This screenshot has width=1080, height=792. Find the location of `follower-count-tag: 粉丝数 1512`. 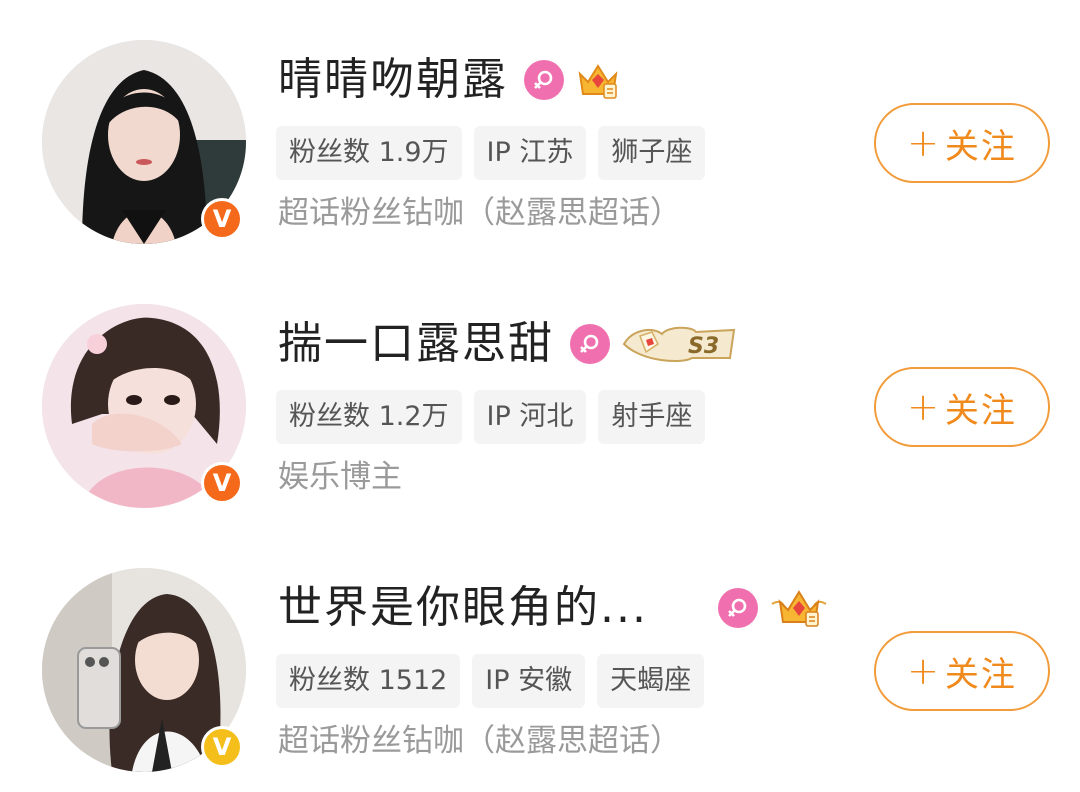

follower-count-tag: 粉丝数 1512 is located at coordinates (368, 681).